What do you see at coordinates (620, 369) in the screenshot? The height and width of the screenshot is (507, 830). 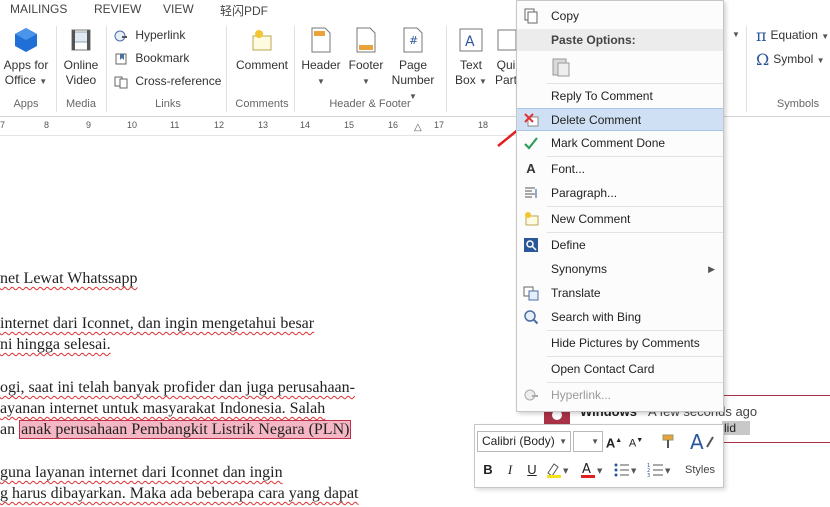 I see `menu-open-contact-card: Open Contact Card` at bounding box center [620, 369].